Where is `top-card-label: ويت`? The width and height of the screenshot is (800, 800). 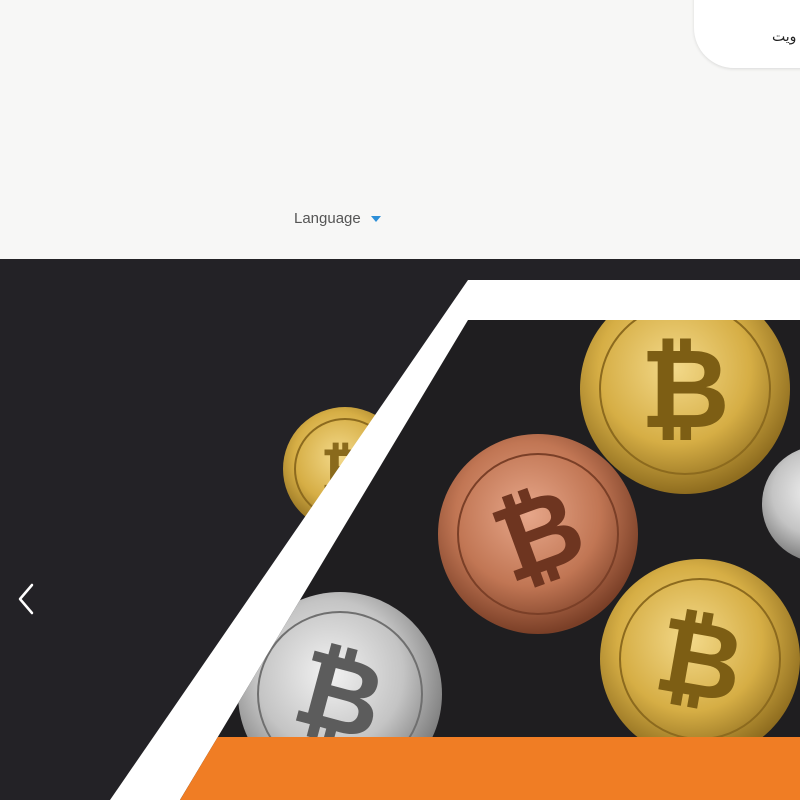 top-card-label: ويت is located at coordinates (784, 36).